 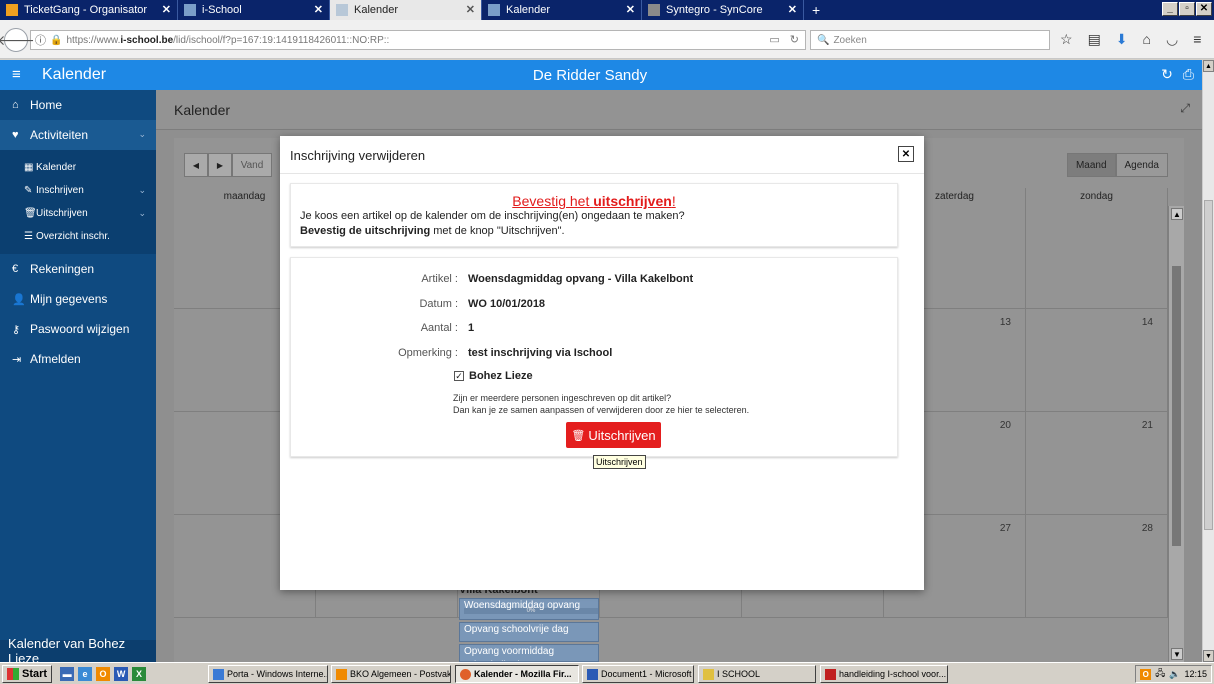 What do you see at coordinates (78, 329) in the screenshot?
I see `sidebar-item-paswoord: ⚷ Paswoord wijzigen` at bounding box center [78, 329].